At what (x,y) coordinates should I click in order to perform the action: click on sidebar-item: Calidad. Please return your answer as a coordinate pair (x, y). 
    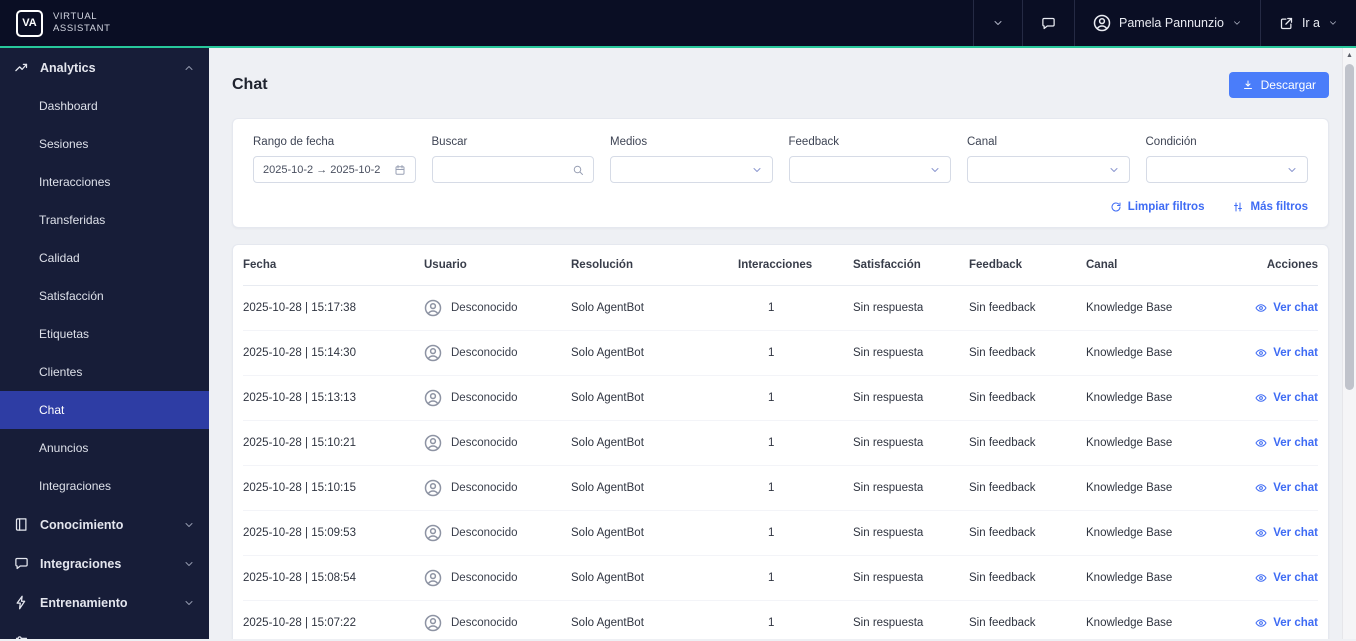
    Looking at the image, I should click on (104, 258).